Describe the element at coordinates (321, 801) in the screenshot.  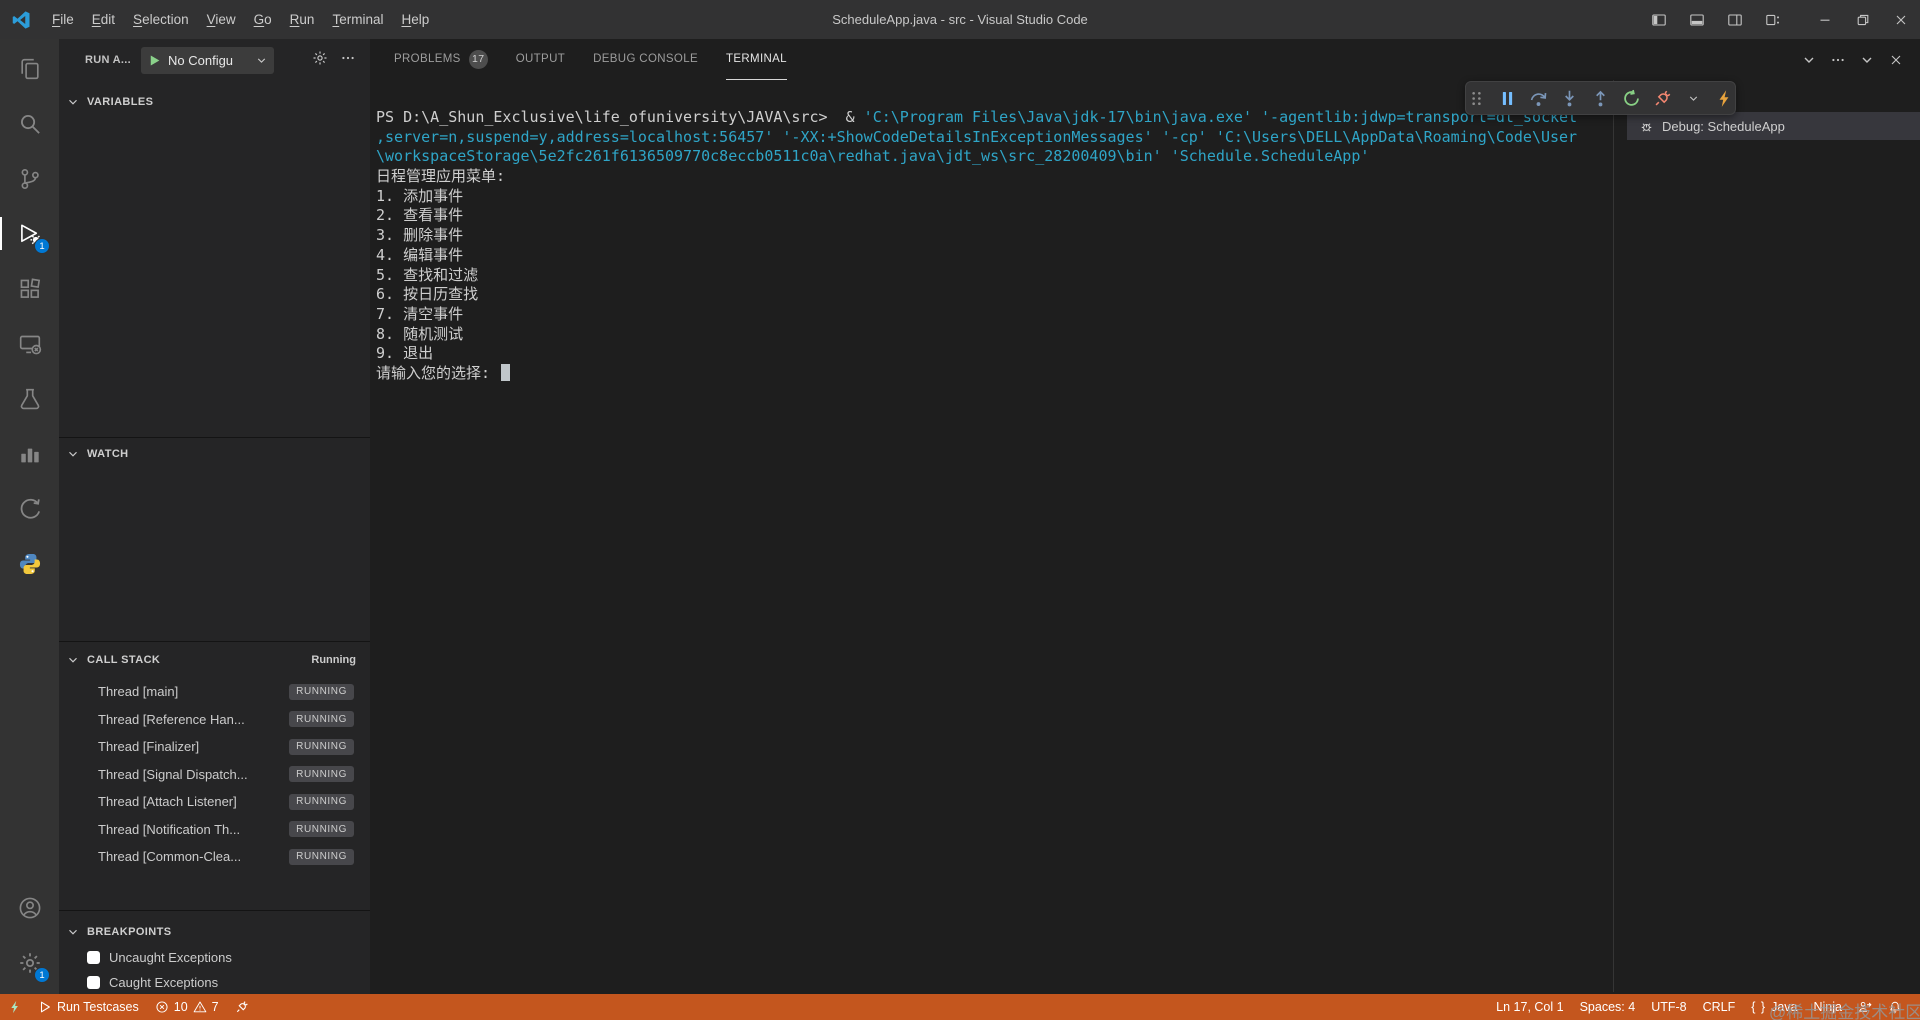
I see `thread-state-badge: RUNNING` at that location.